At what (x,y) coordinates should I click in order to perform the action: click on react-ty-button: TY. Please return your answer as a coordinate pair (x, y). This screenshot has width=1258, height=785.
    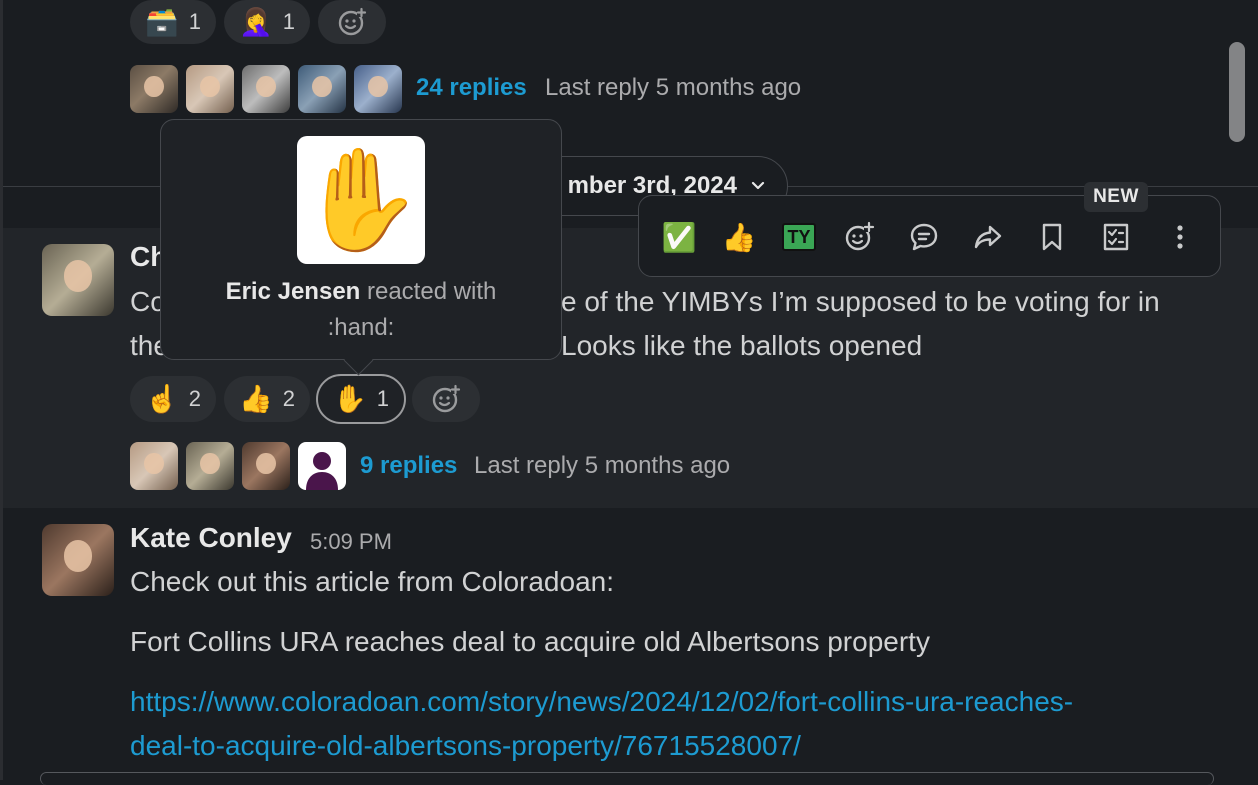
    Looking at the image, I should click on (799, 237).